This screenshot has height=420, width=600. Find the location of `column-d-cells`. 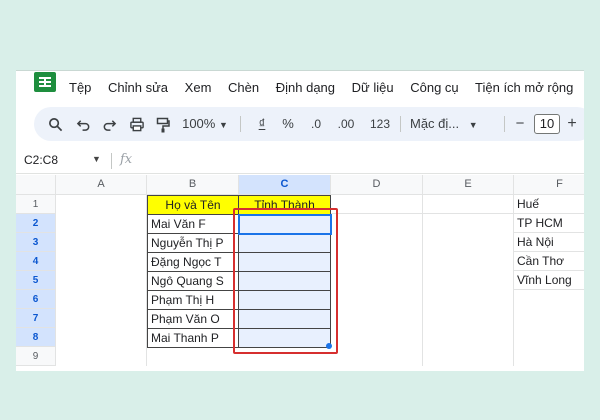

column-d-cells is located at coordinates (377, 290).